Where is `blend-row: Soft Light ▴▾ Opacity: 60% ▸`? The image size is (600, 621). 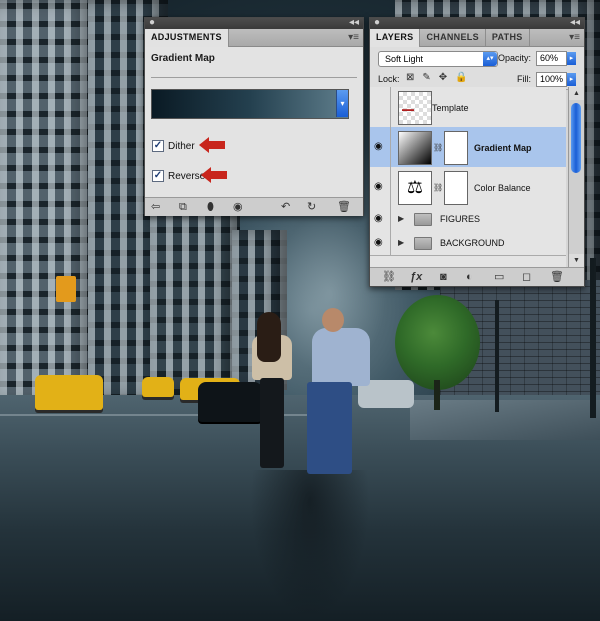
blend-row: Soft Light ▴▾ Opacity: 60% ▸ is located at coordinates (477, 58).